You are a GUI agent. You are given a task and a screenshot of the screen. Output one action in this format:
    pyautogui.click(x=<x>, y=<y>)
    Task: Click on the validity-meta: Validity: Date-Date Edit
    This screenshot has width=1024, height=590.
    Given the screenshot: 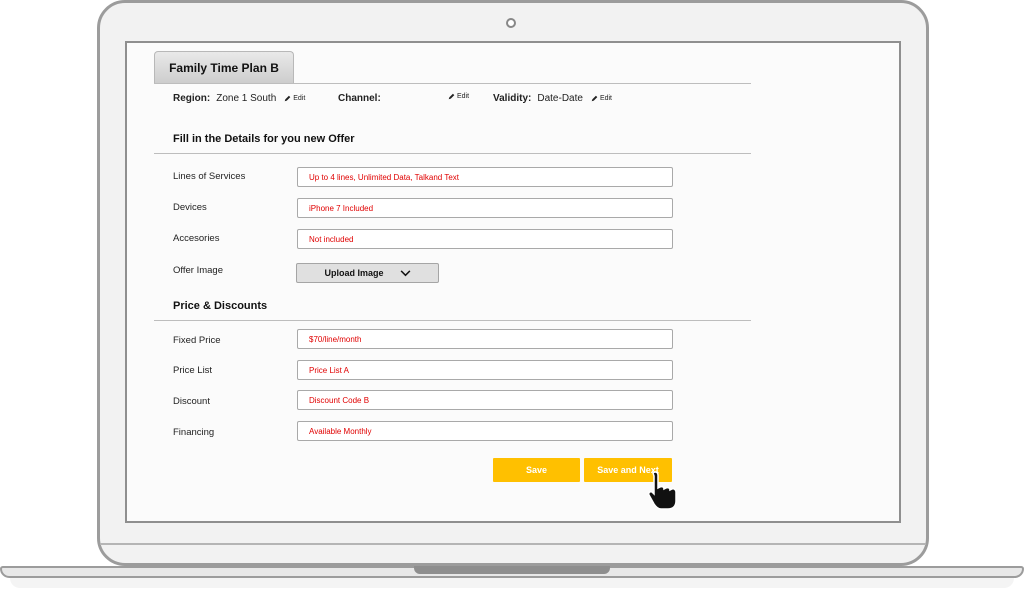 What is the action you would take?
    pyautogui.click(x=552, y=98)
    